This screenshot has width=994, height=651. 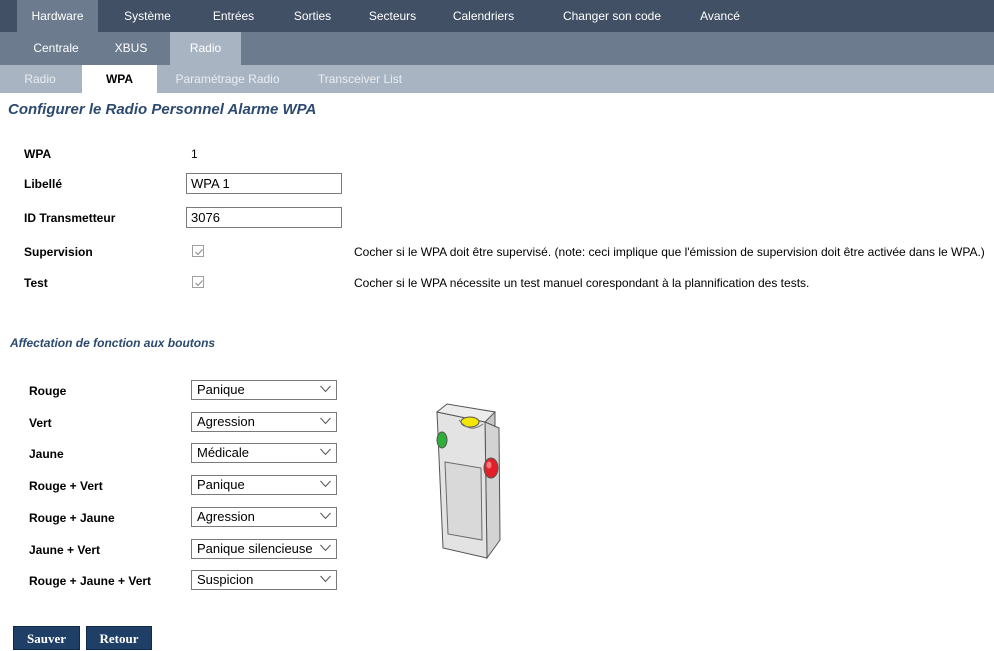 What do you see at coordinates (264, 217) in the screenshot?
I see `id-transmetteur-input: 3076` at bounding box center [264, 217].